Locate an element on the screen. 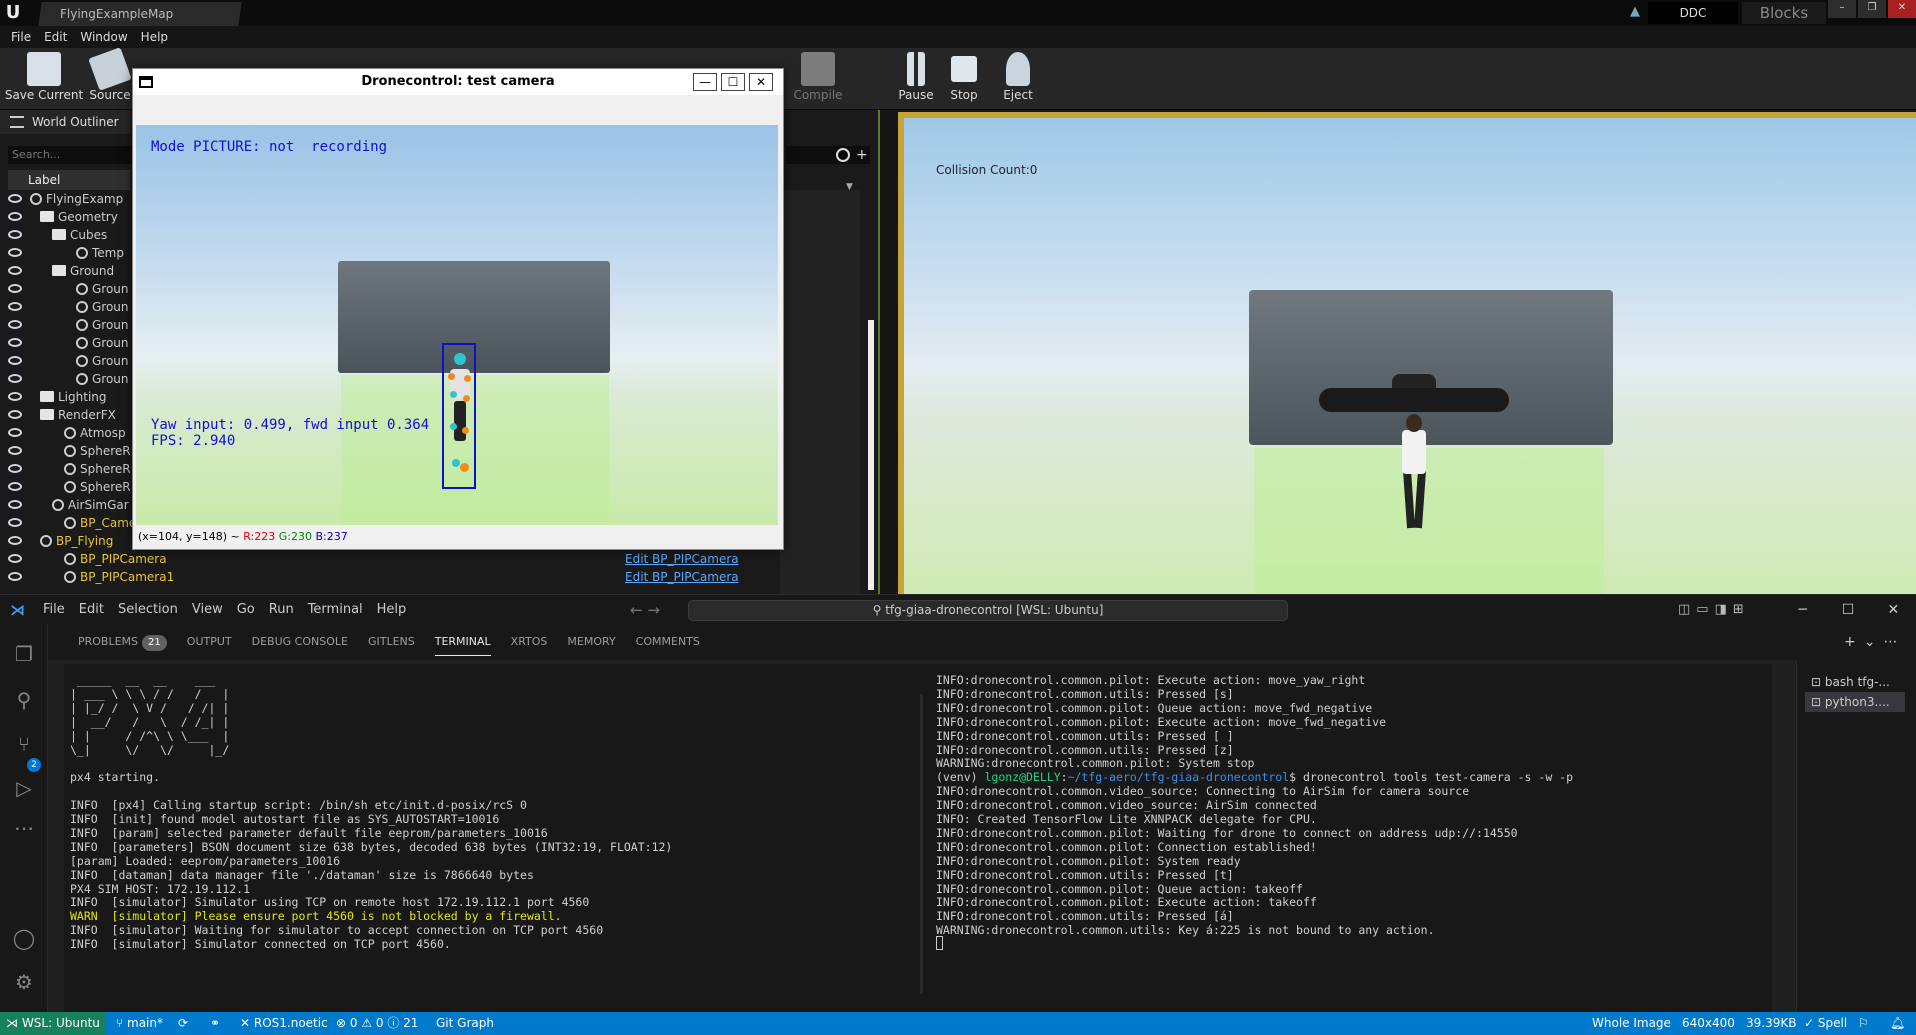 This screenshot has width=1916, height=1035. tab-debug-console: DEBUG CONSOLE is located at coordinates (300, 642).